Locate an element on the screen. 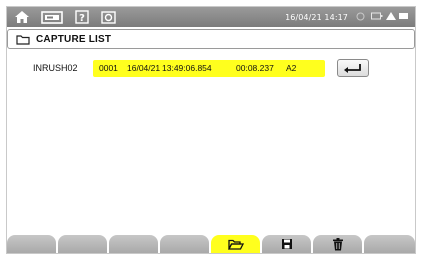 The width and height of the screenshot is (423, 259). camera-icon is located at coordinates (108, 17).